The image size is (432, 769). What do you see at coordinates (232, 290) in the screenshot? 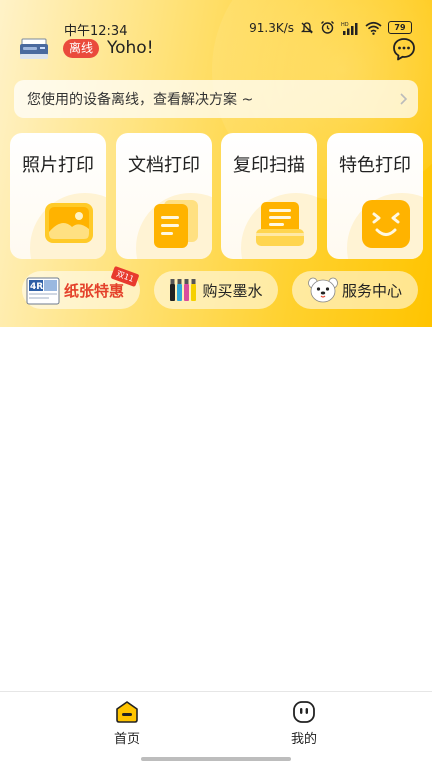
I see `buy-ink-label: 购买墨水` at bounding box center [232, 290].